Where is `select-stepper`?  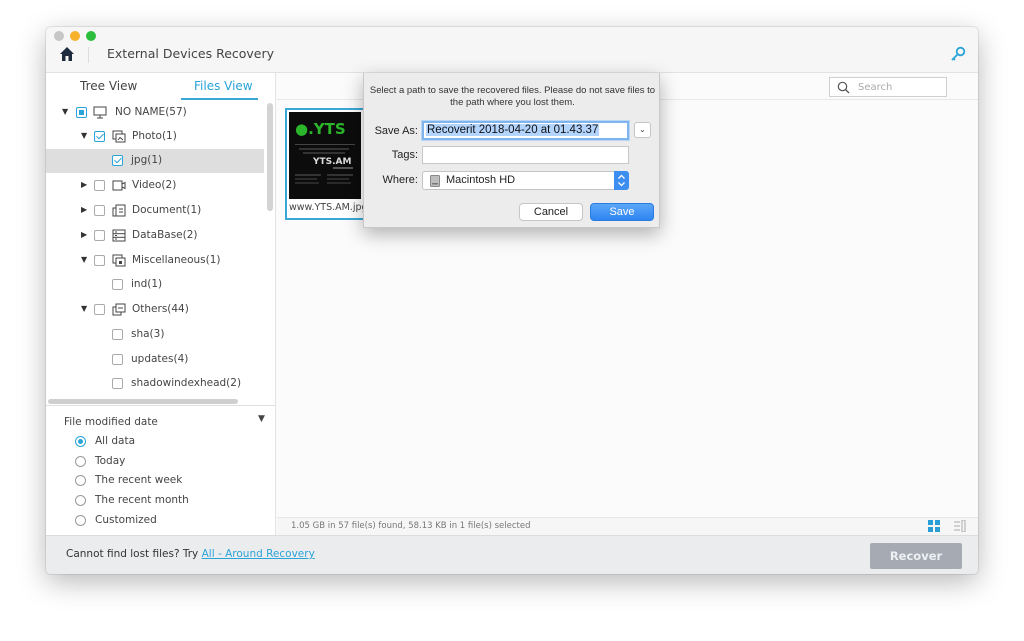
select-stepper is located at coordinates (621, 180).